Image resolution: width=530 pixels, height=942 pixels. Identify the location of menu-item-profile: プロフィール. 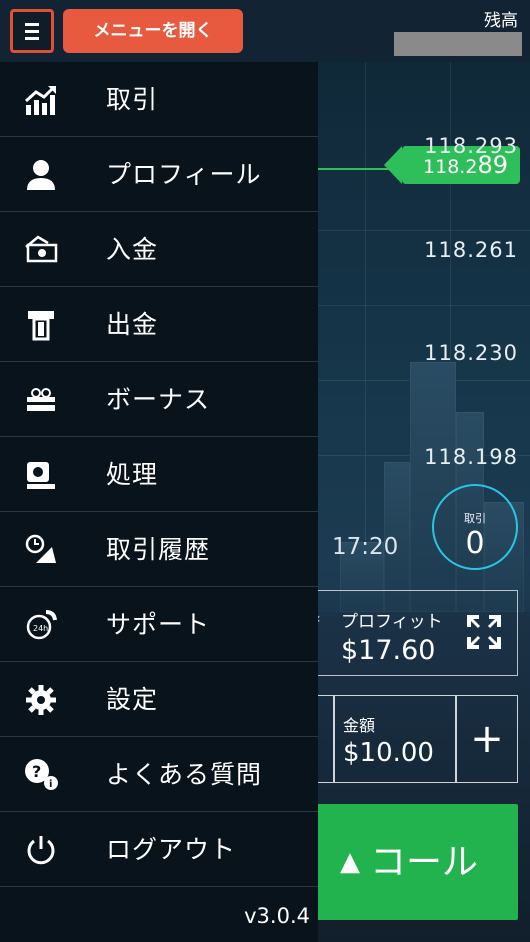
(159, 174).